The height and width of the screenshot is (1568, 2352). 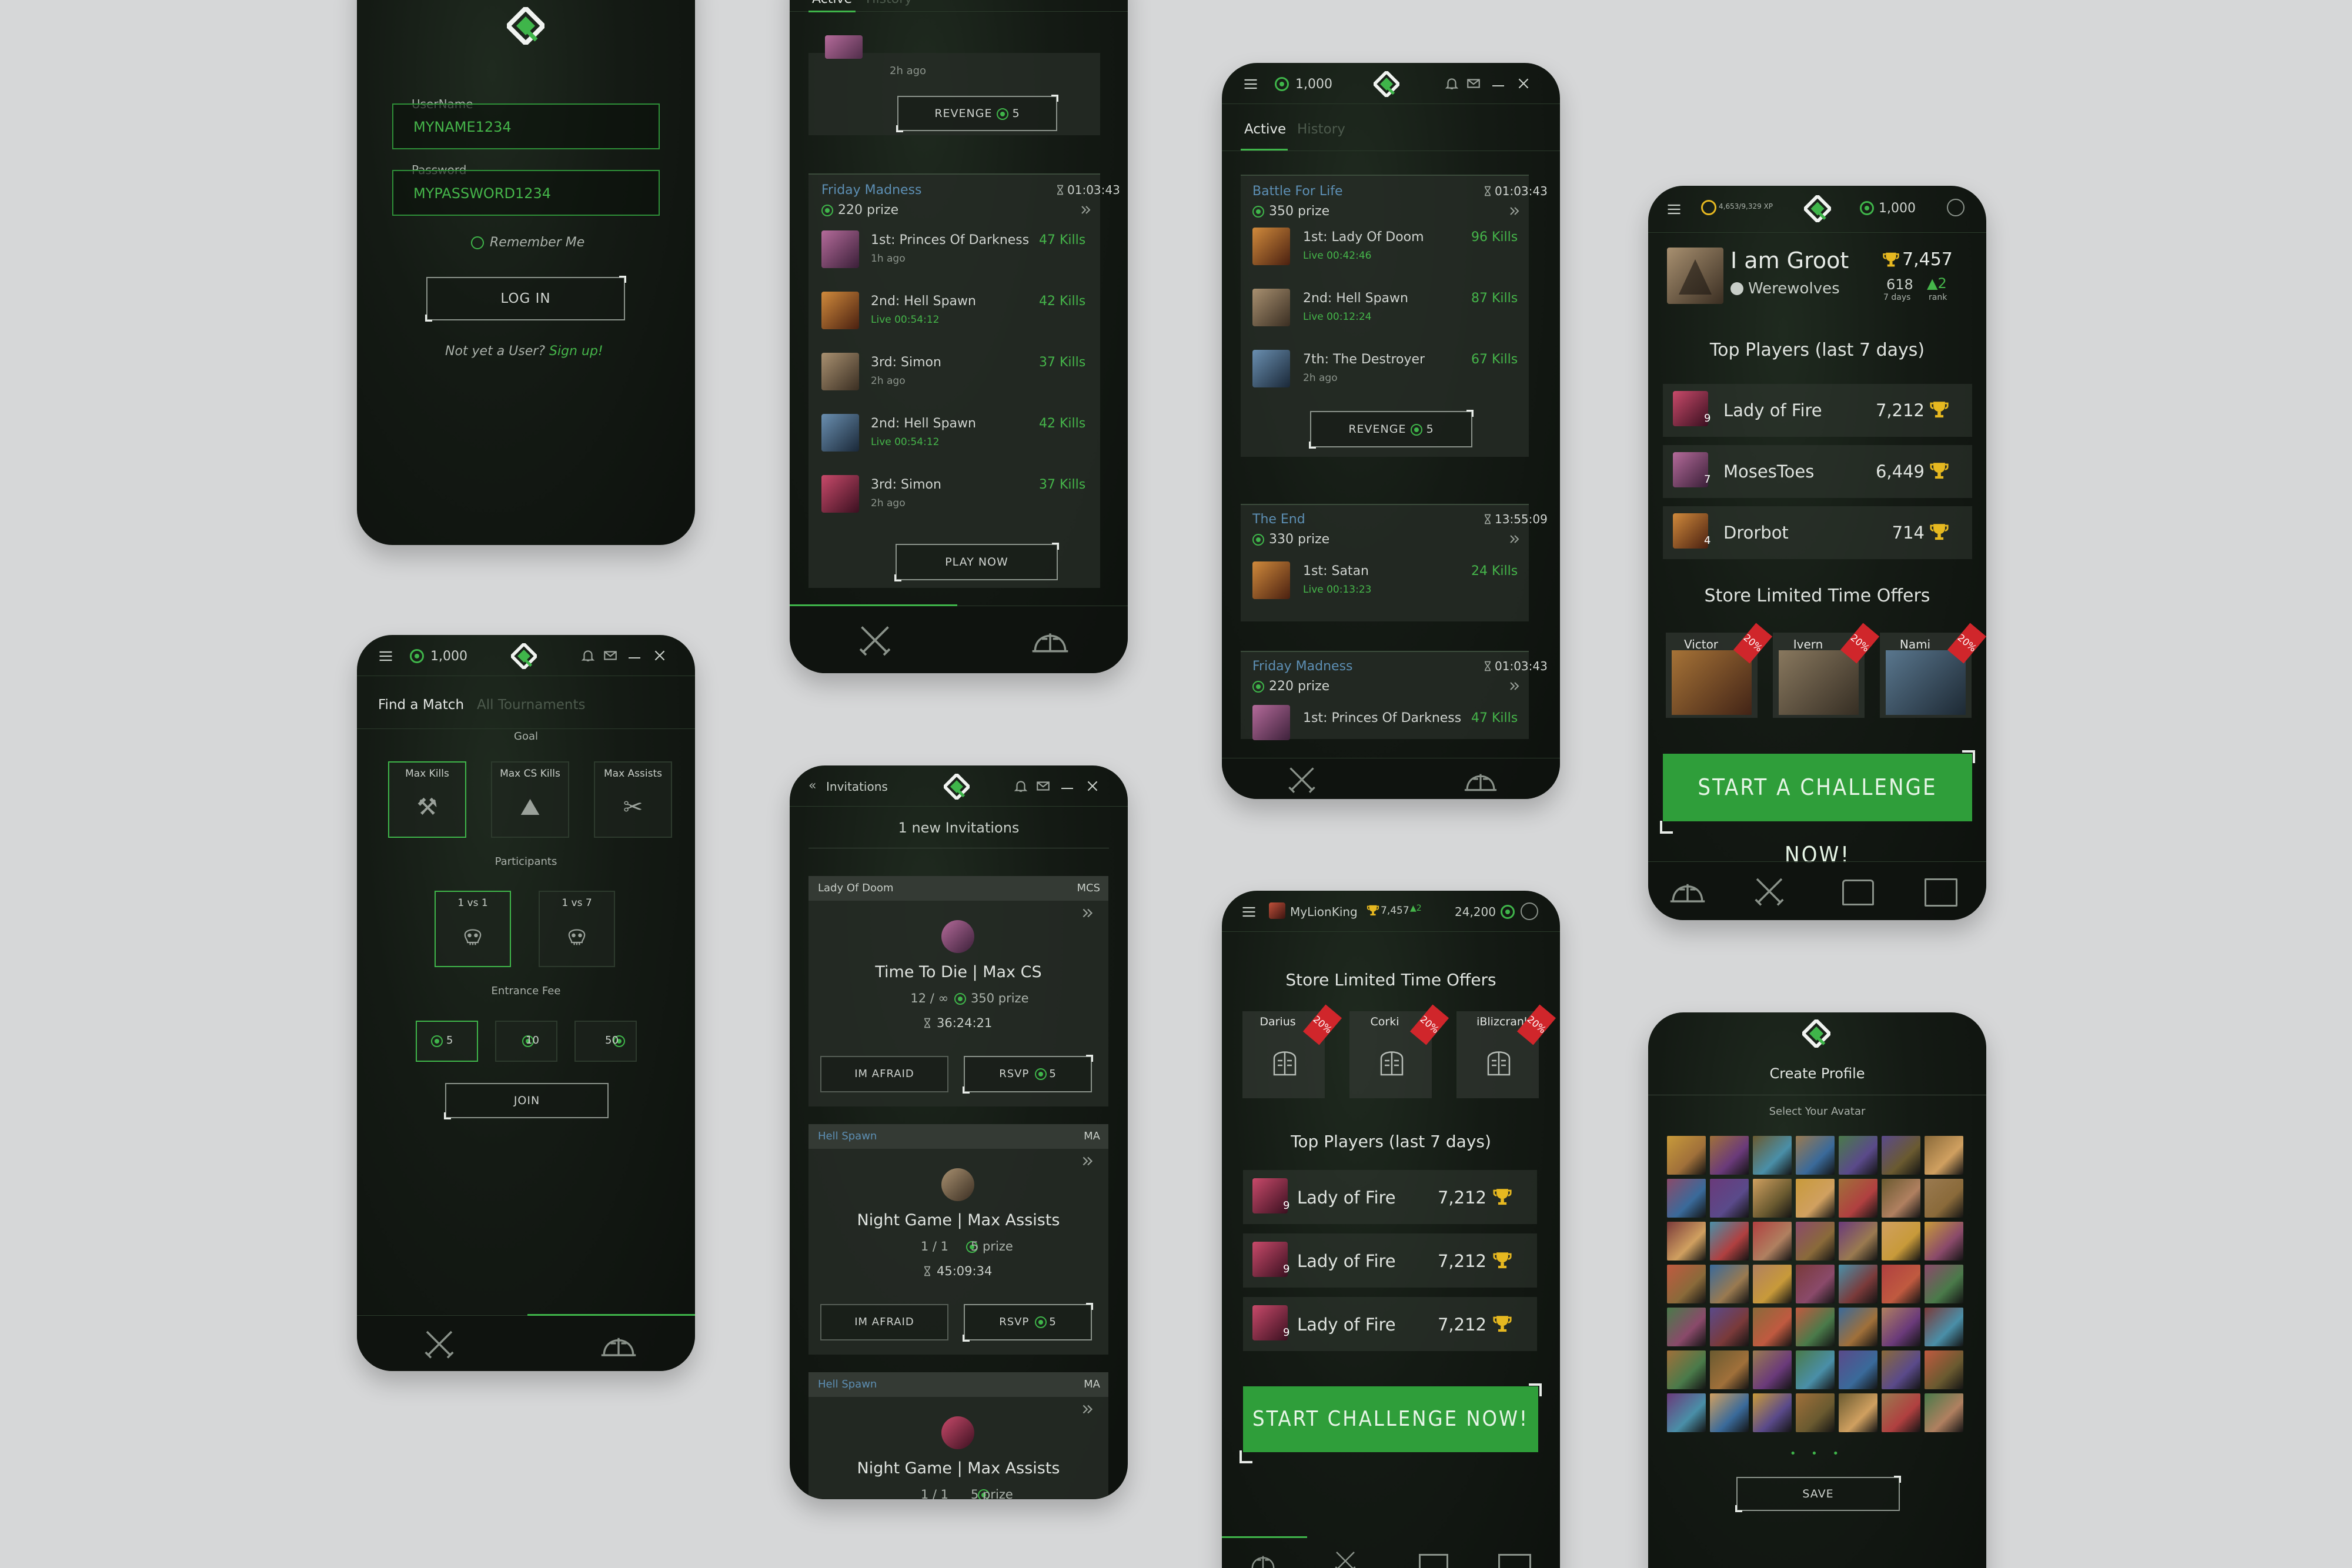 I want to click on player-row, so click(x=1817, y=472).